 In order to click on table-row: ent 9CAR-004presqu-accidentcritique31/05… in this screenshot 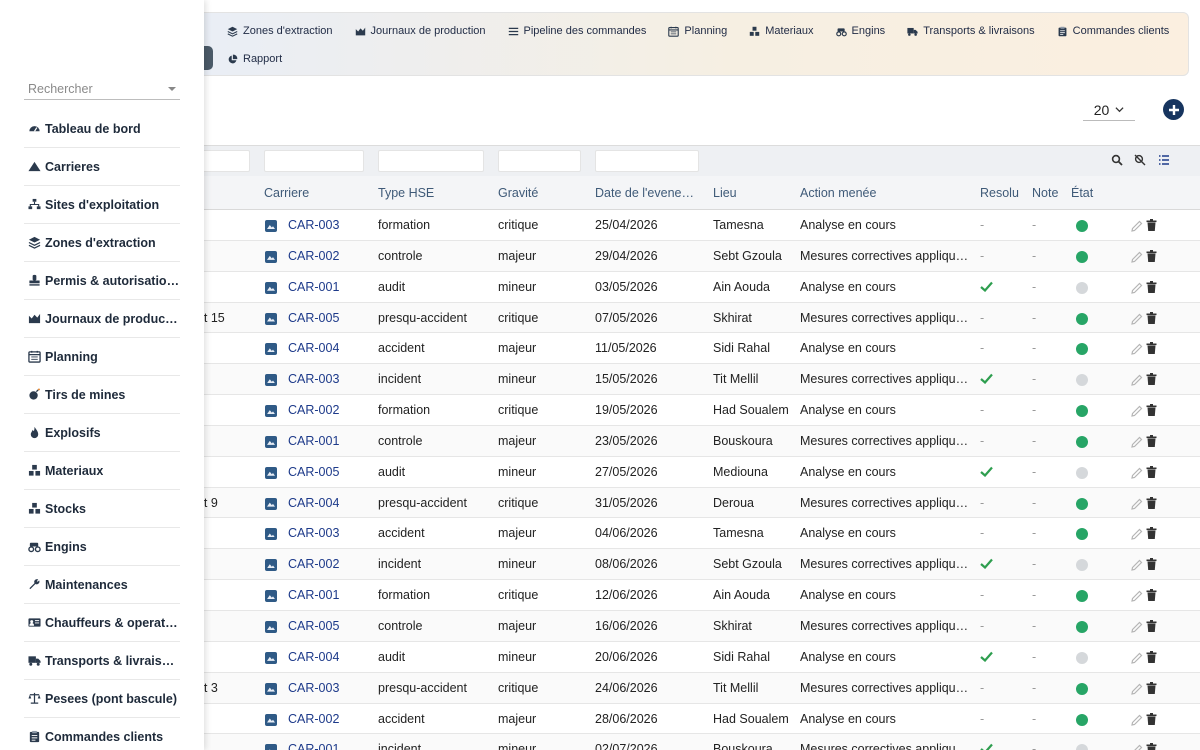, I will do `click(695, 503)`.